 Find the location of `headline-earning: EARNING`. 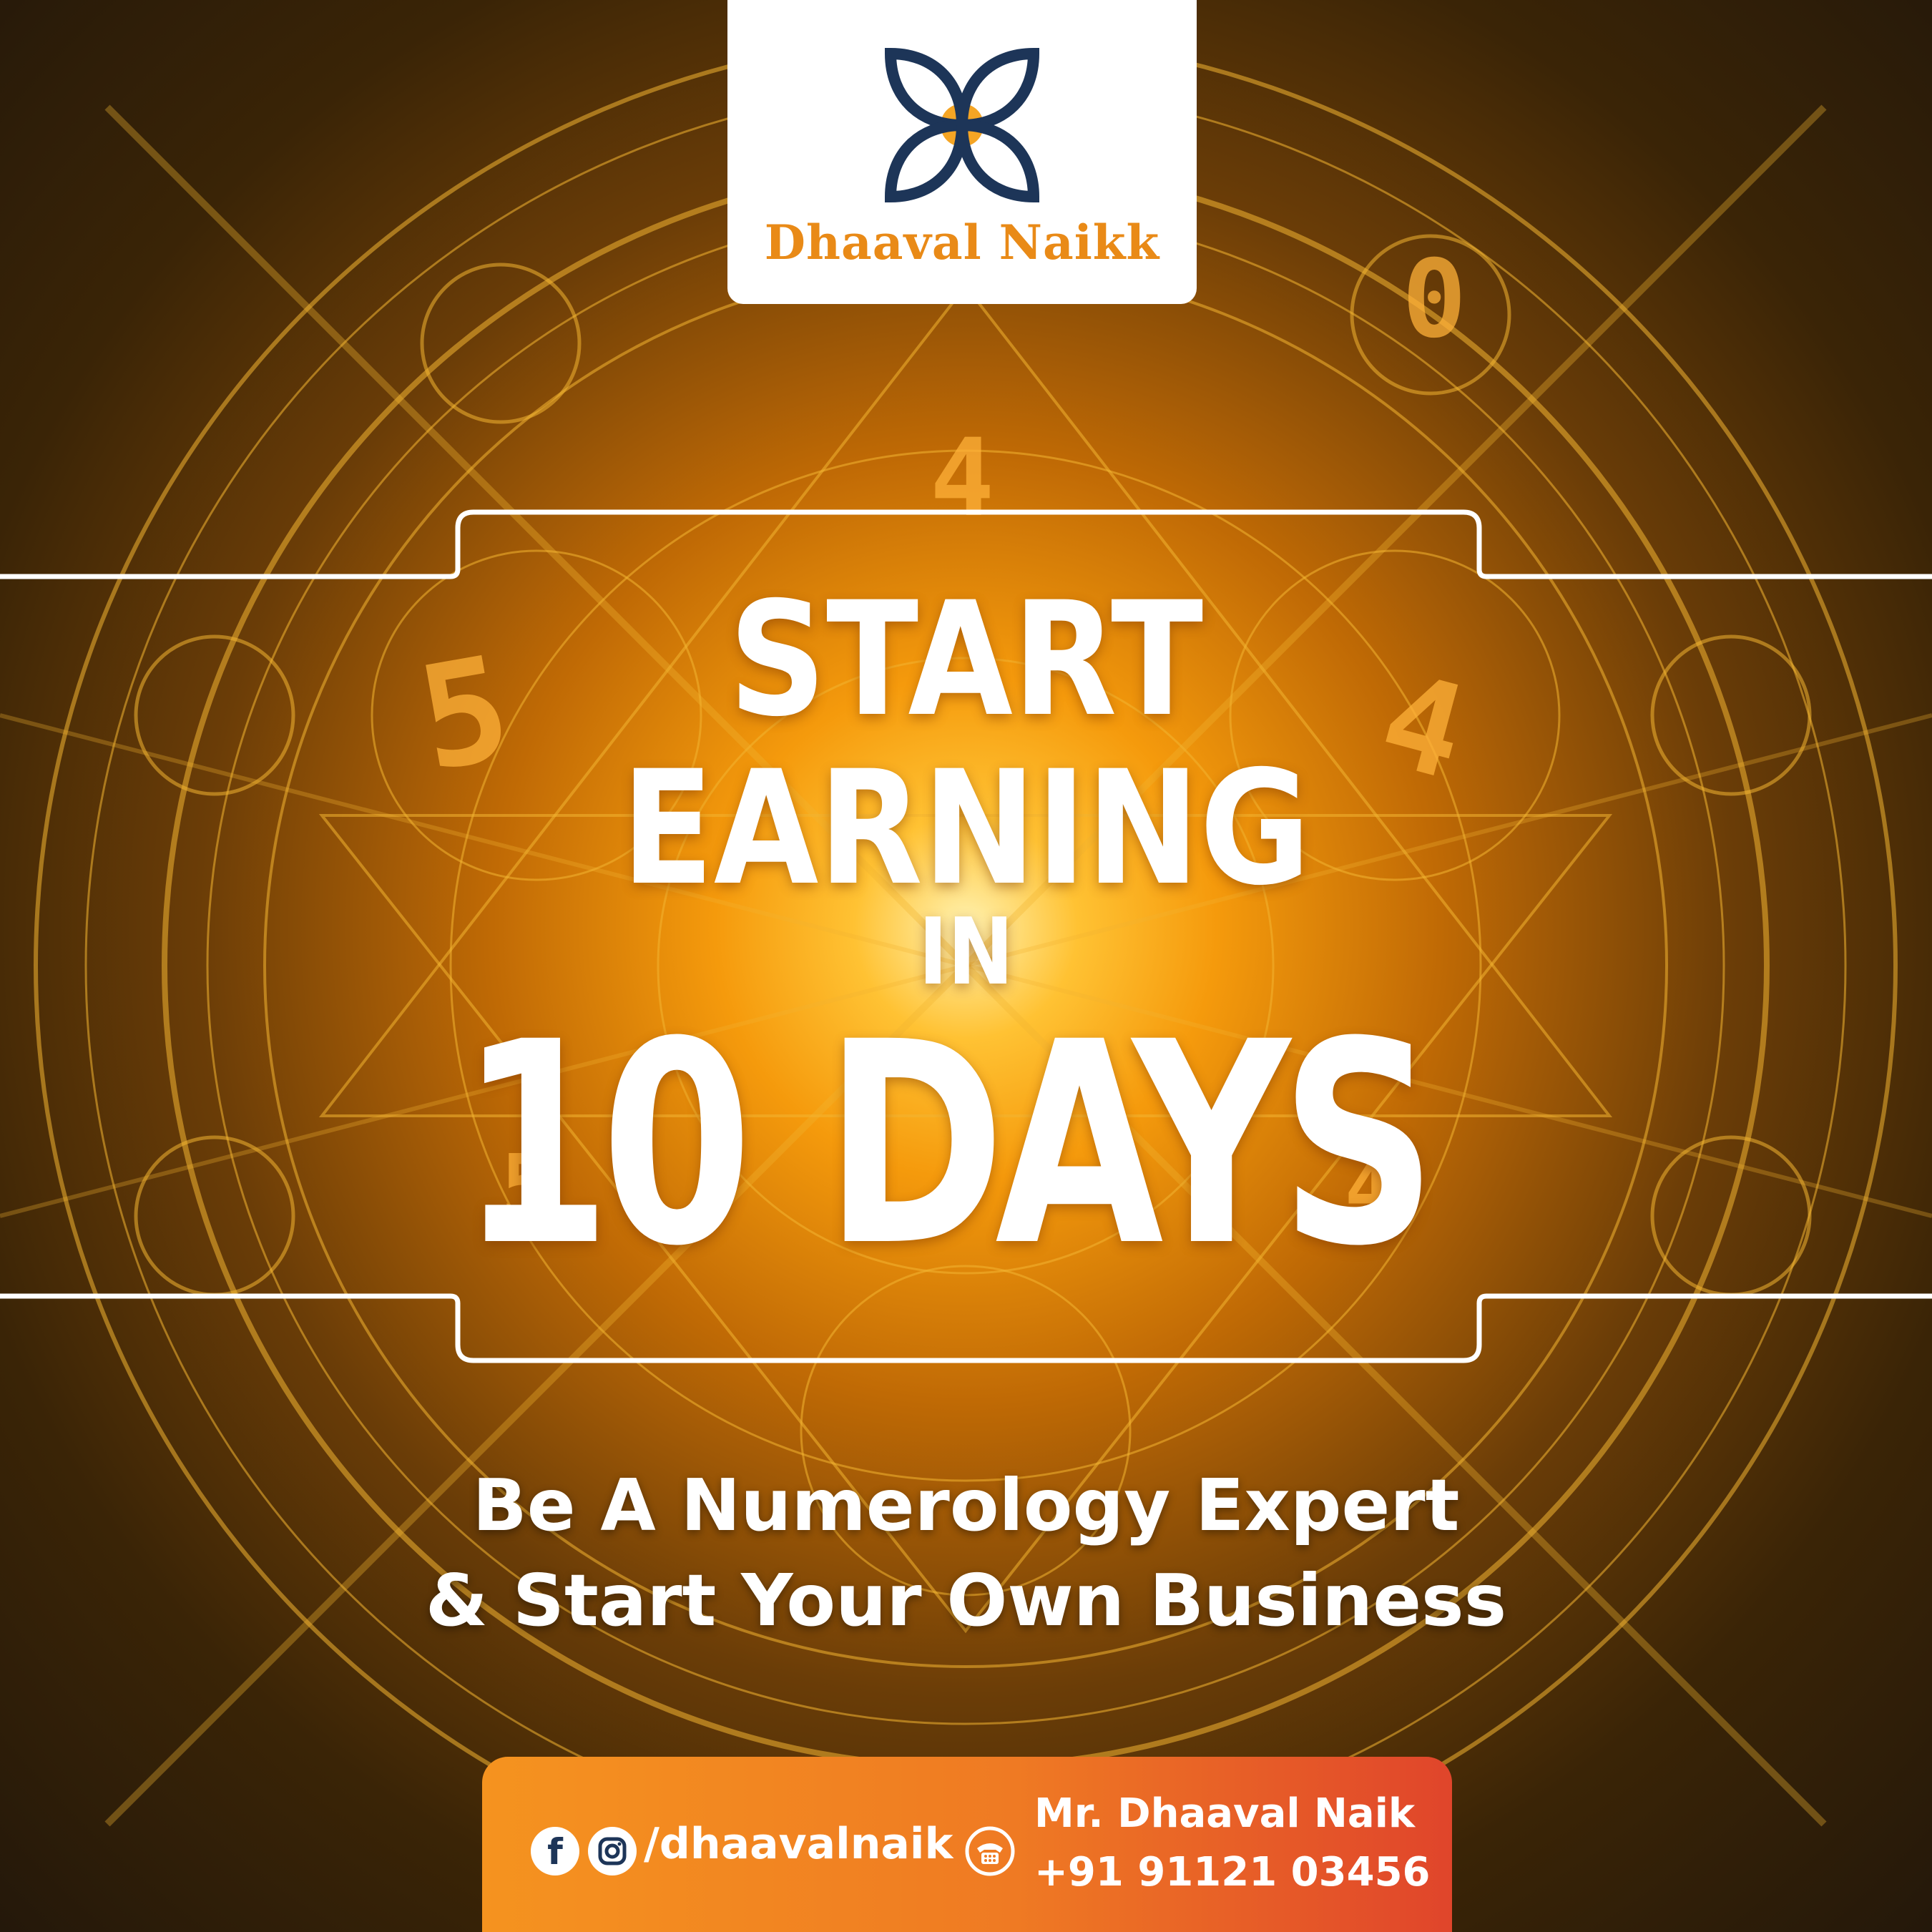

headline-earning: EARNING is located at coordinates (966, 828).